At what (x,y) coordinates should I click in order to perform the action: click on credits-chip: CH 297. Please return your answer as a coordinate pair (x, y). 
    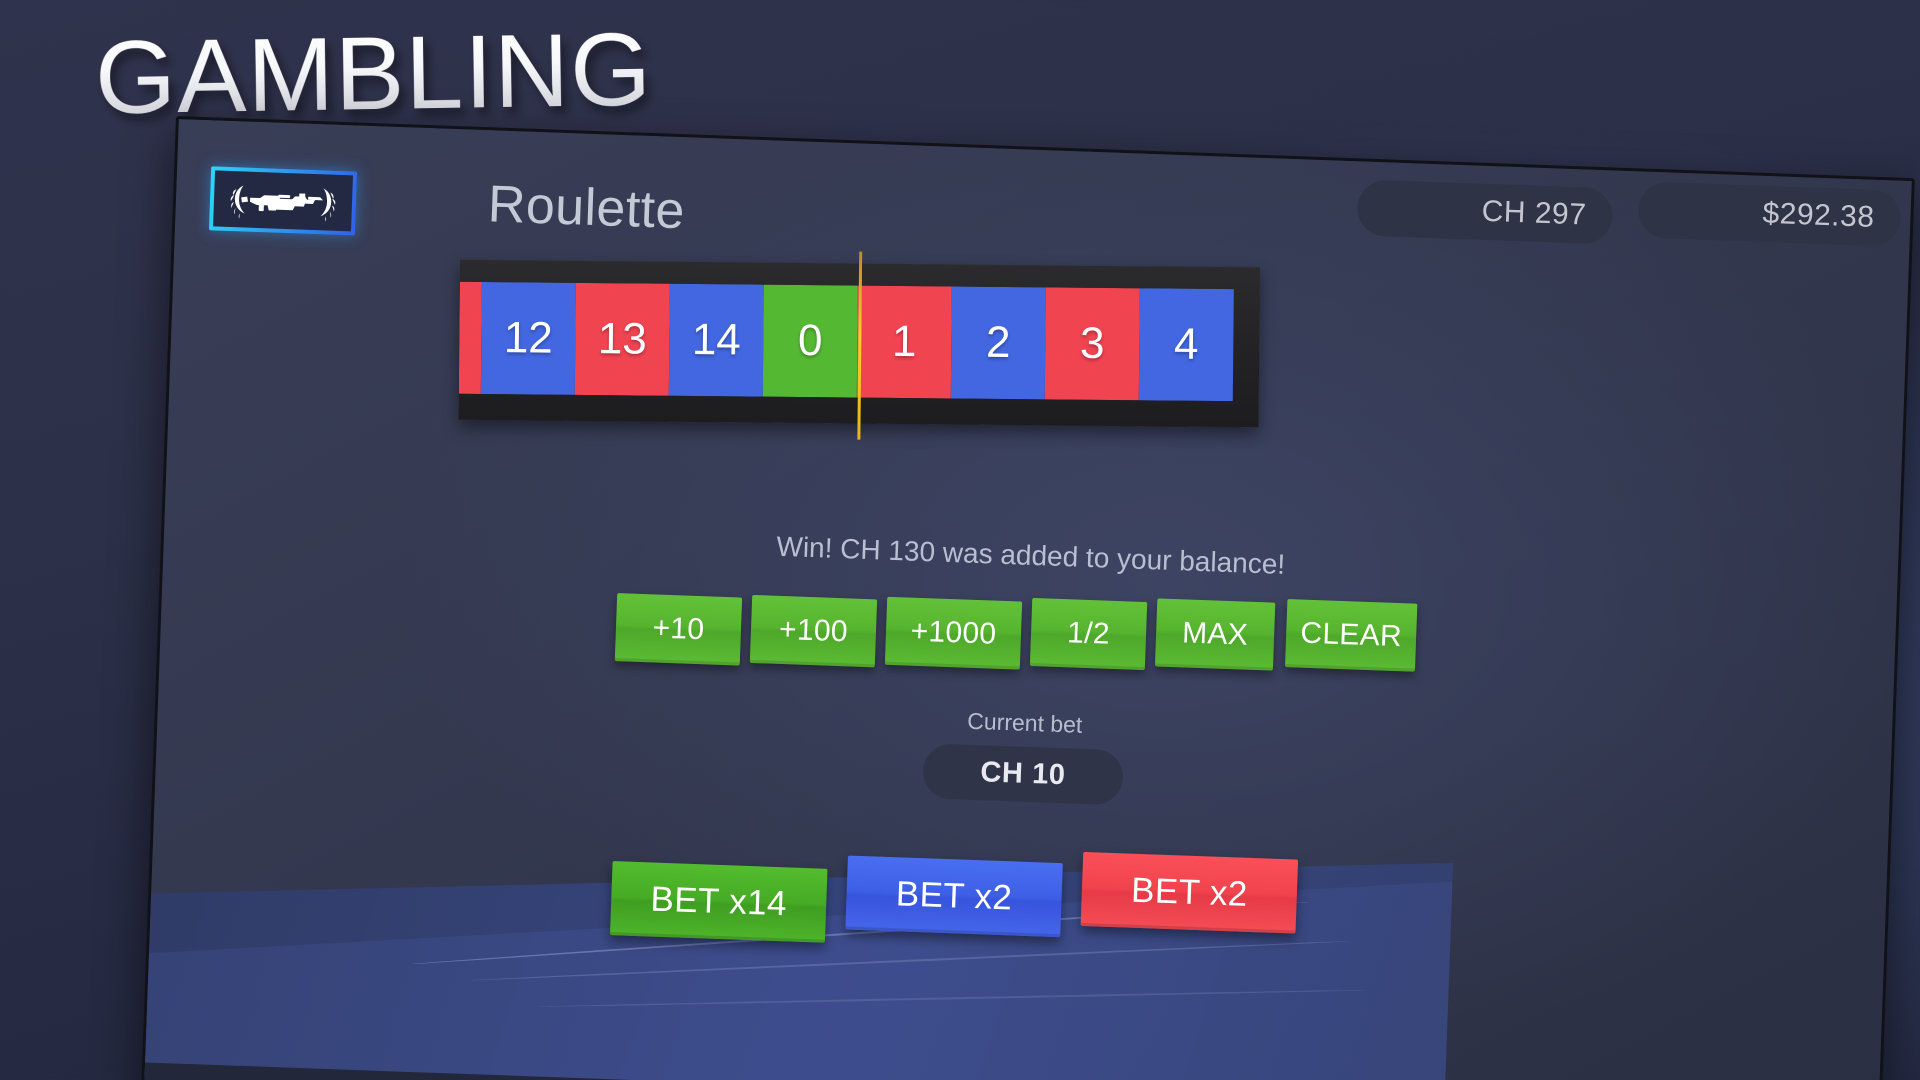
    Looking at the image, I should click on (1485, 212).